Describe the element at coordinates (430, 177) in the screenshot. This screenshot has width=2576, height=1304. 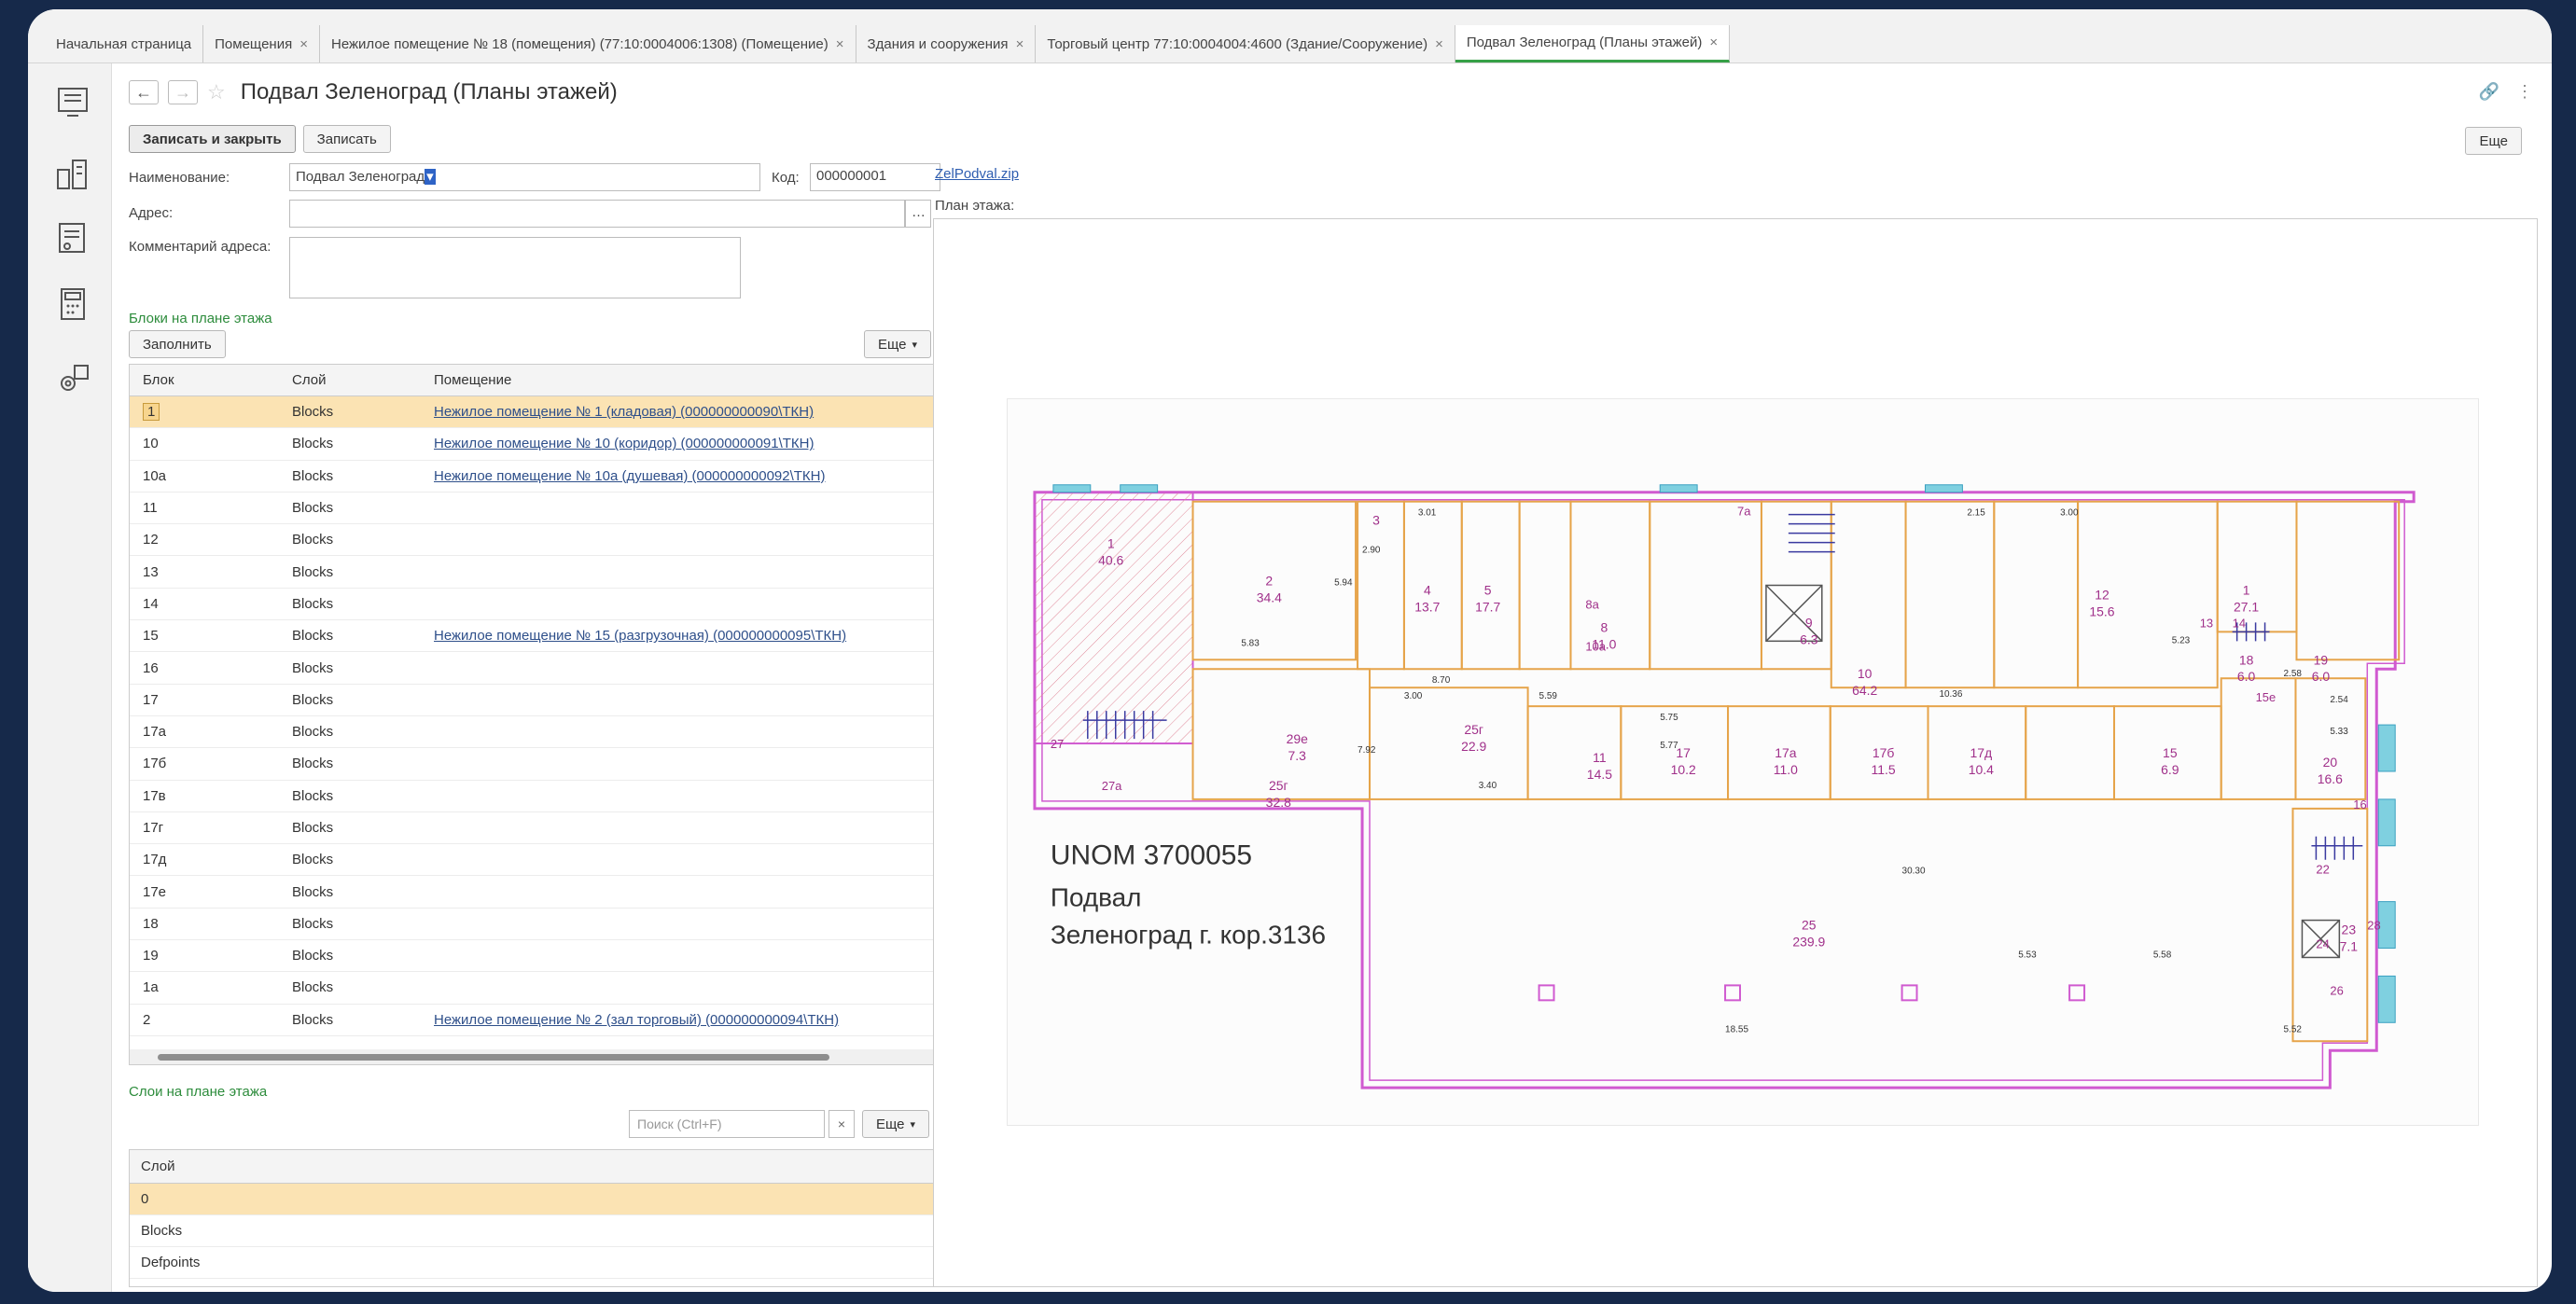
I see `dropdown-icon: ▾` at that location.